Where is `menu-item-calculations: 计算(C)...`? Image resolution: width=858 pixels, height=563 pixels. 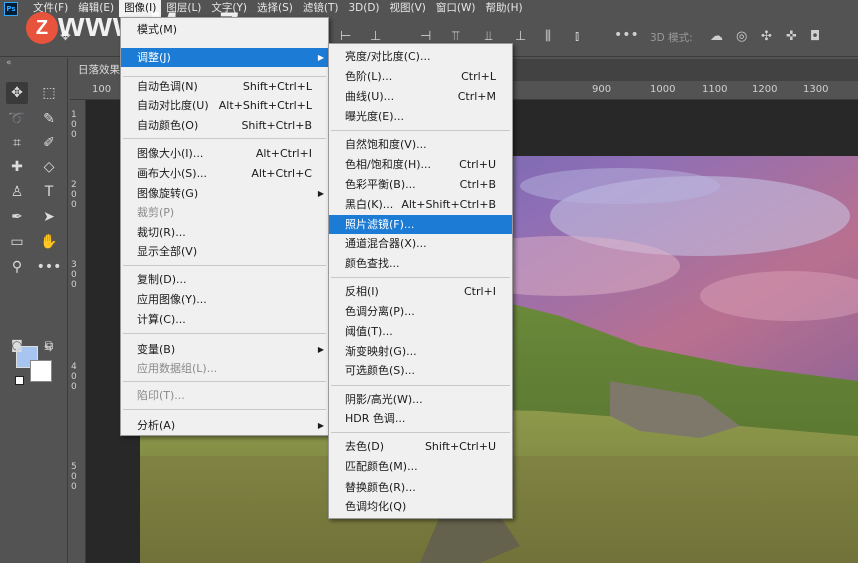 menu-item-calculations: 计算(C)... is located at coordinates (224, 319).